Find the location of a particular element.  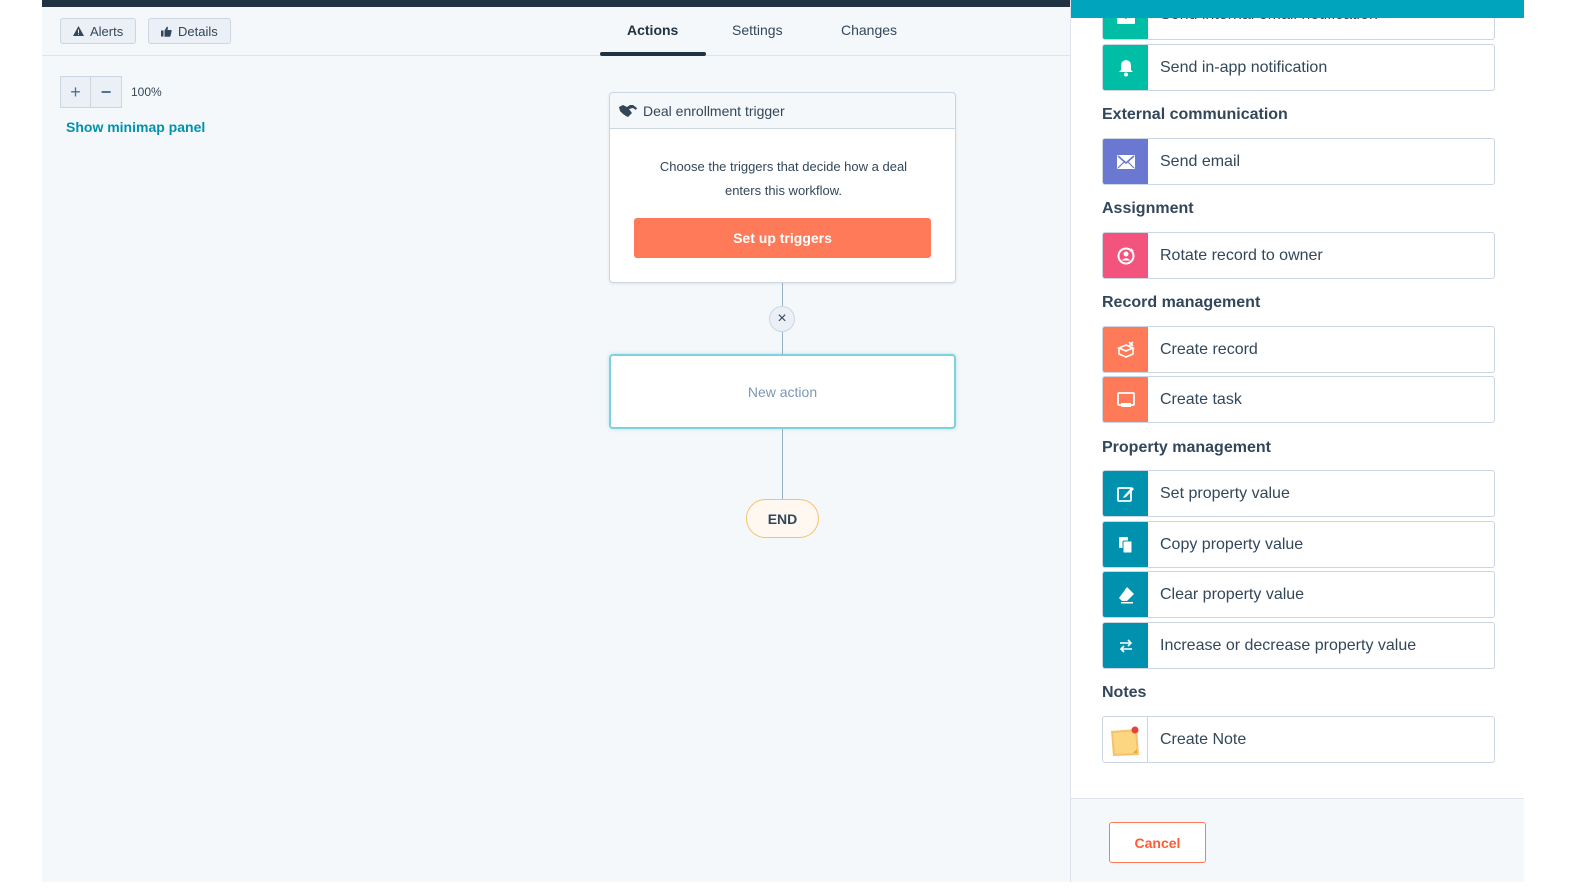

end-node: END is located at coordinates (782, 518).